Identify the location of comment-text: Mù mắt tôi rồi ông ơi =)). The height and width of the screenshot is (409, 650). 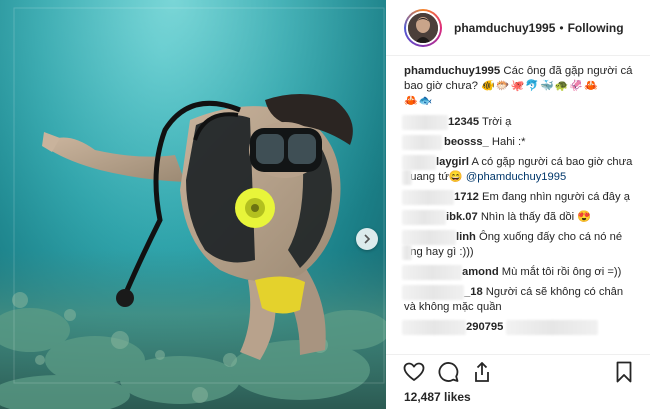
(560, 272).